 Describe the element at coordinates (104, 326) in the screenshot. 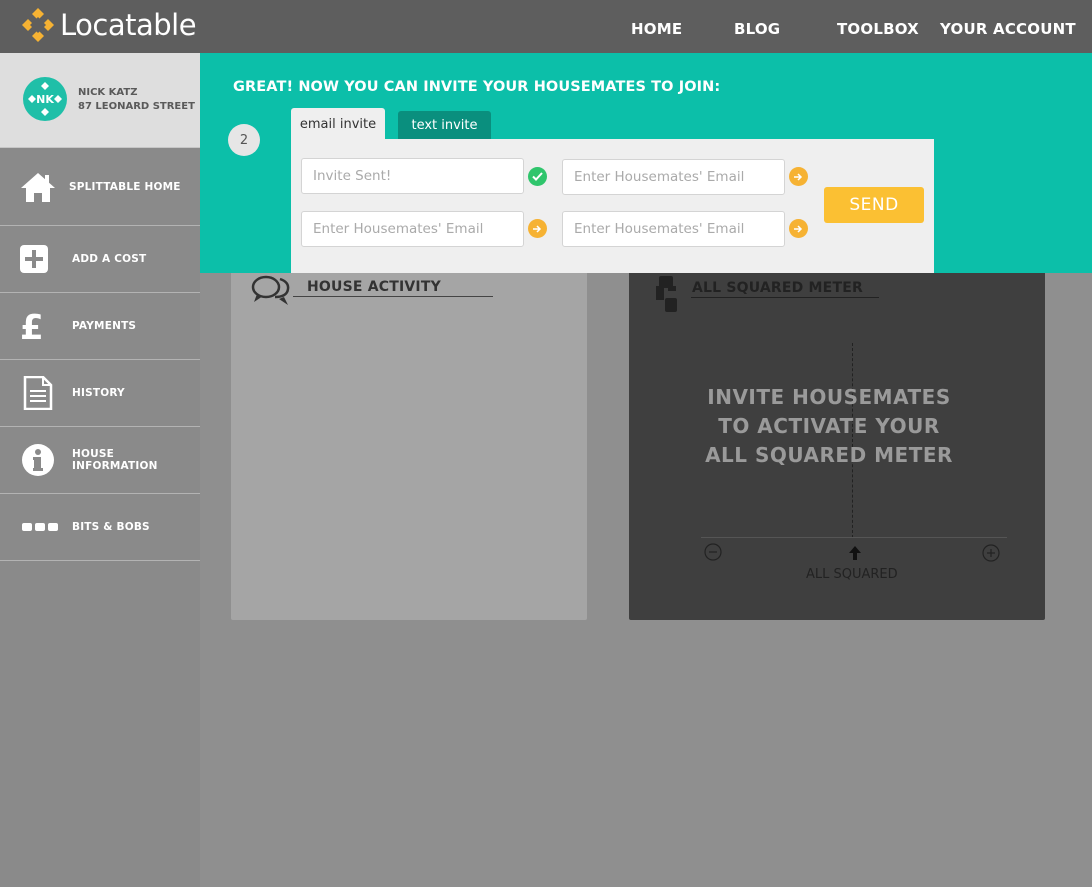

I see `sidebar-item-label: PAYMENTS` at that location.